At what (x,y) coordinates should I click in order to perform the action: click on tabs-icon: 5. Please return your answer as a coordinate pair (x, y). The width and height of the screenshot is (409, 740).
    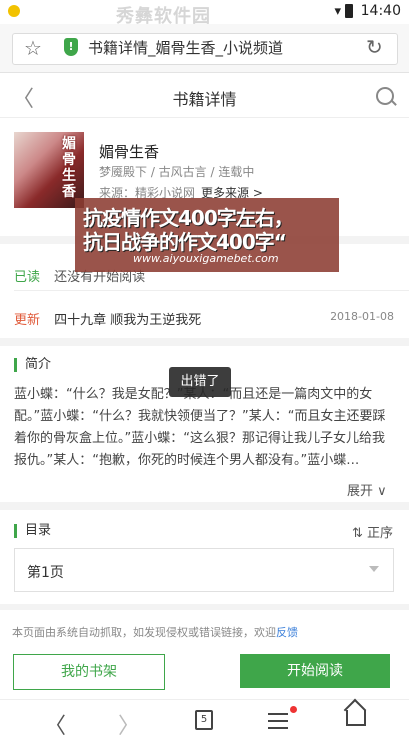
    Looking at the image, I should click on (204, 720).